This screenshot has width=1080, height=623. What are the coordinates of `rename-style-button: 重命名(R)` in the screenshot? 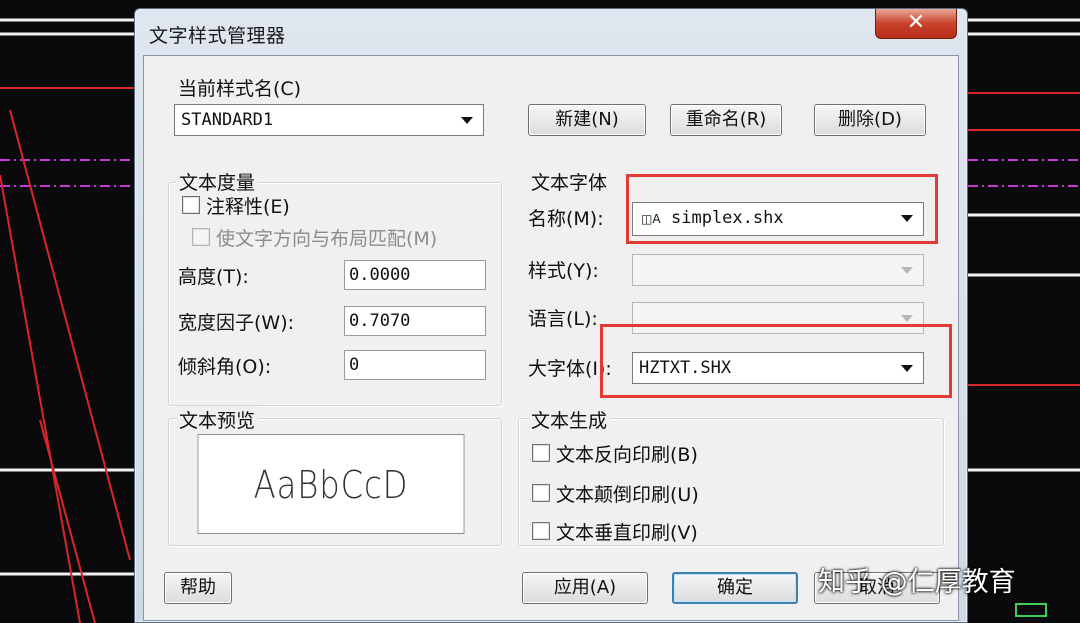 It's located at (726, 120).